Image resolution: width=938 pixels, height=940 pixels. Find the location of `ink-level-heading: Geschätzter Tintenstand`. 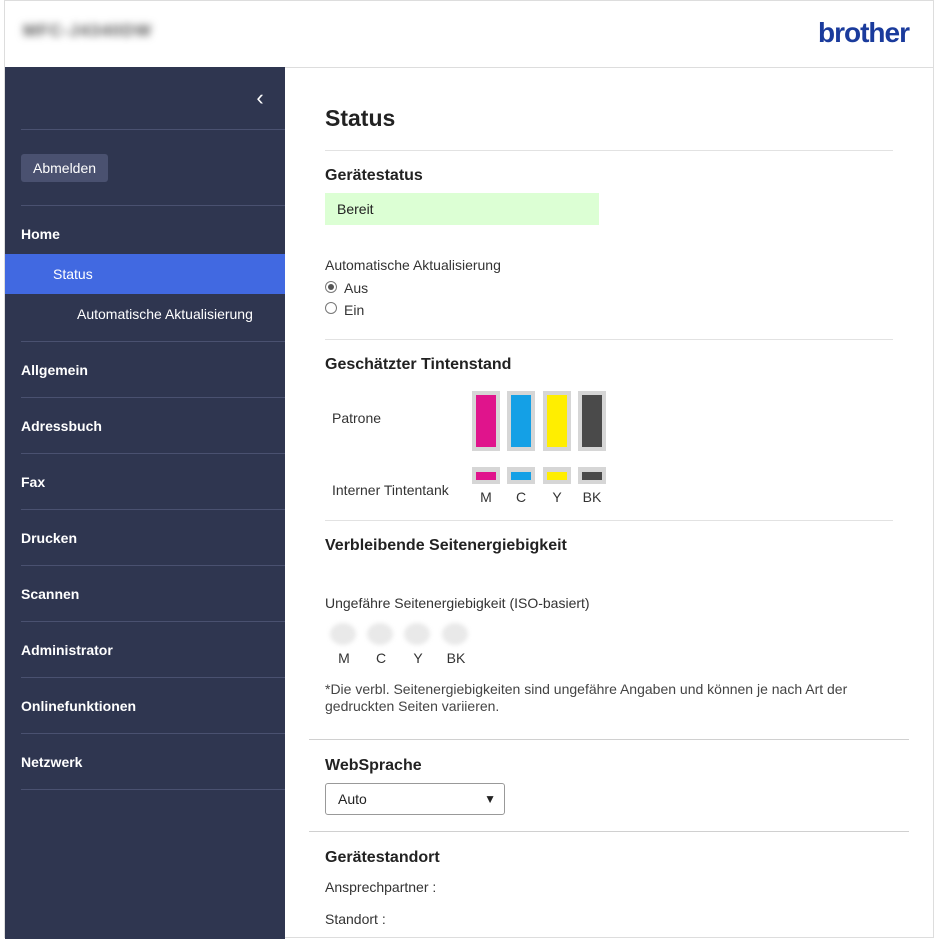

ink-level-heading: Geschätzter Tintenstand is located at coordinates (418, 364).